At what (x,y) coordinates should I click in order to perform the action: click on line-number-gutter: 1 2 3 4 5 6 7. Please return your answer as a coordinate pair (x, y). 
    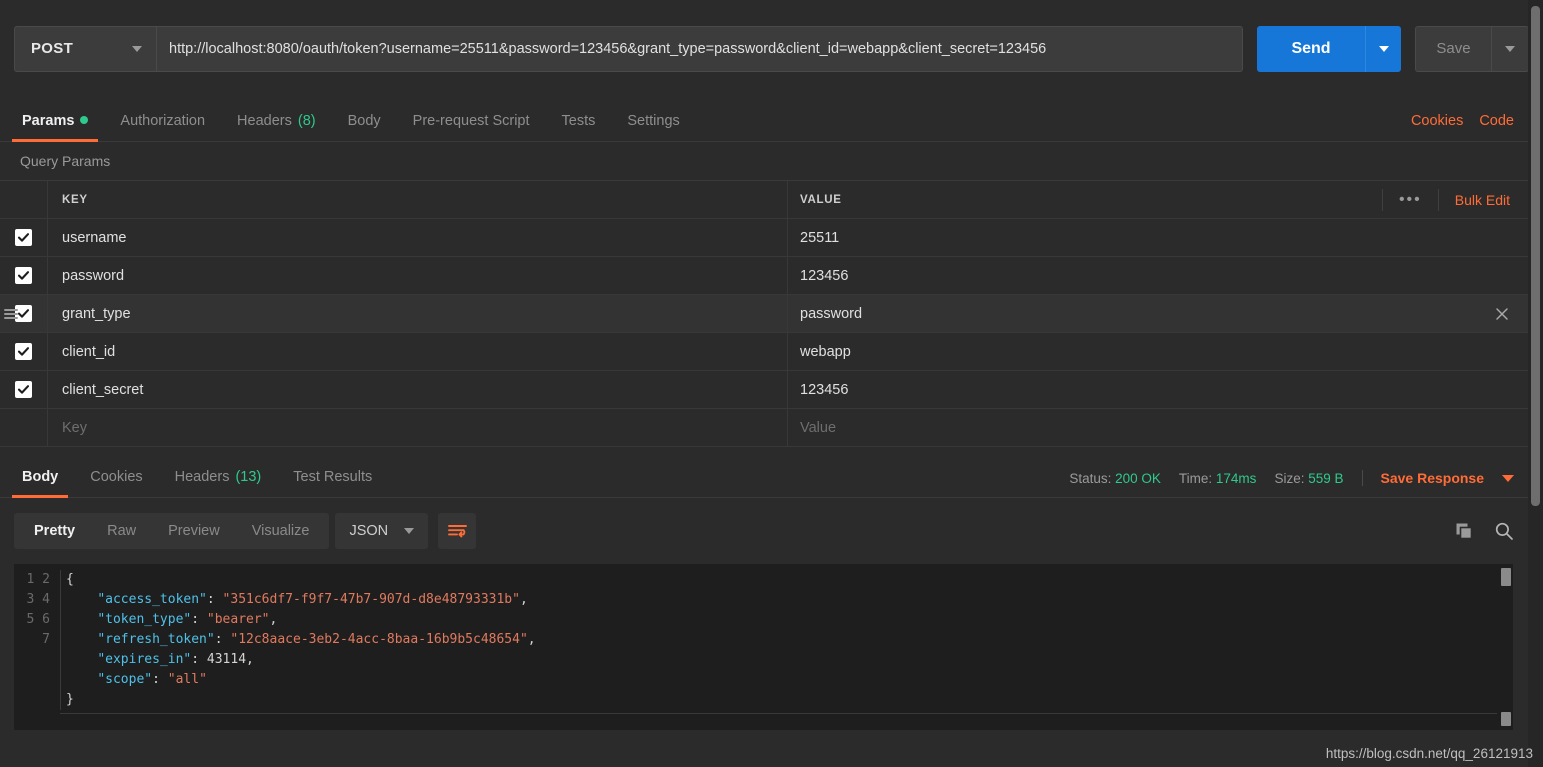
    Looking at the image, I should click on (37, 640).